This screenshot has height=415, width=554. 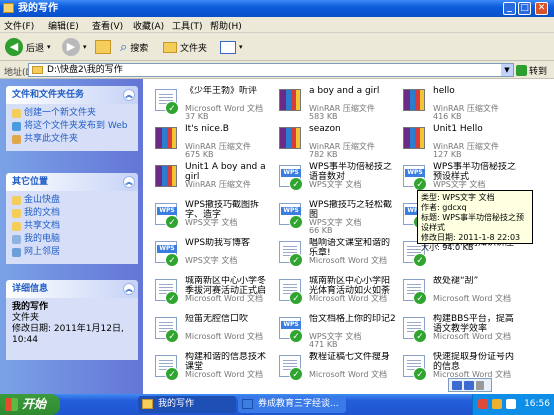 I want to click on file-size: 127 KB, so click(x=447, y=154).